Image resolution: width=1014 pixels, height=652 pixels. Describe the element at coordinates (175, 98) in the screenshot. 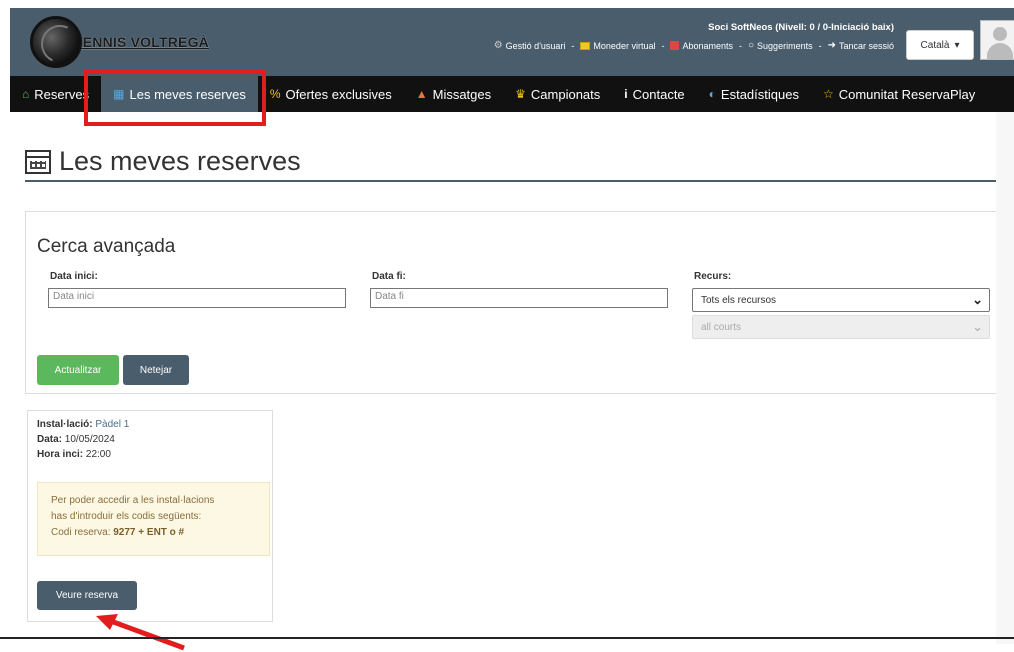

I see `highlight-annotation` at that location.